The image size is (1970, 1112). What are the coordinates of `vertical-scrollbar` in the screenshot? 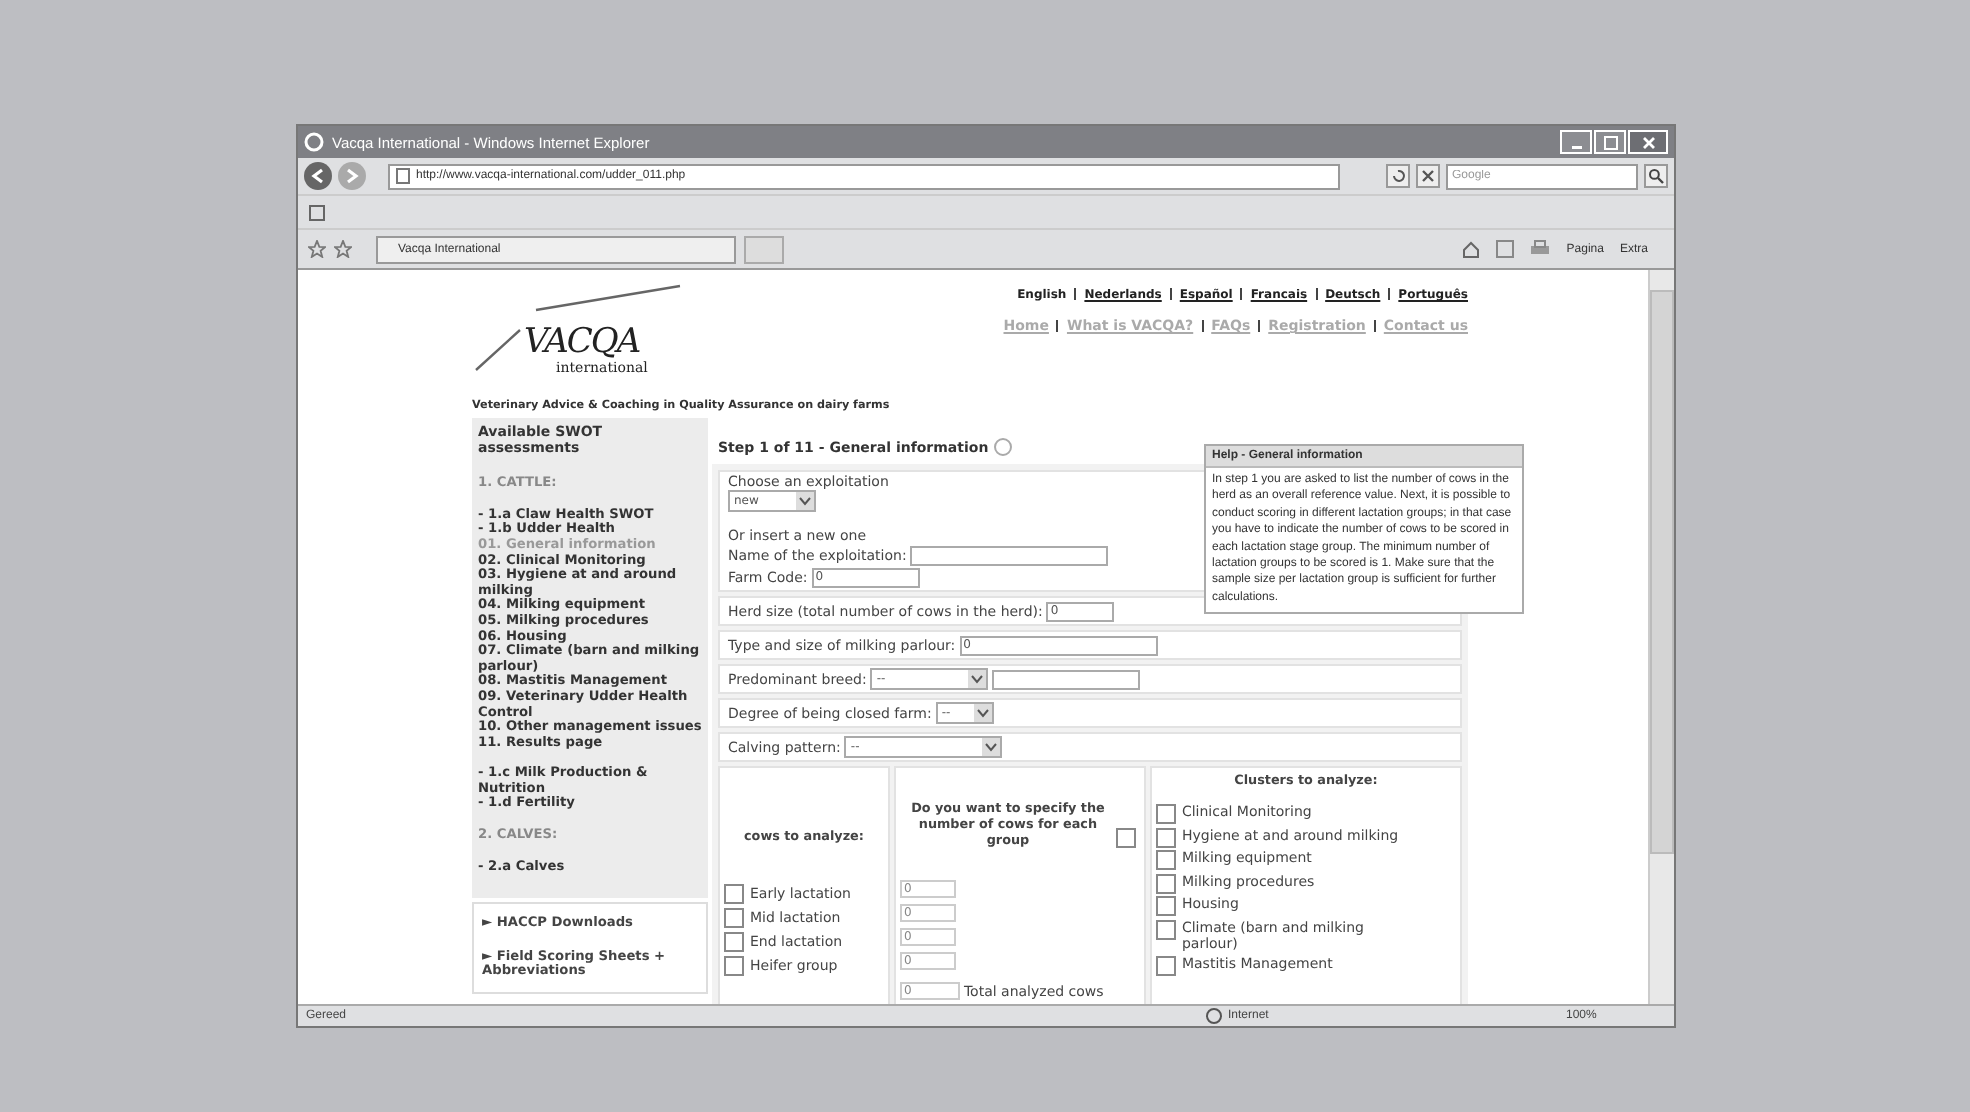 It's located at (1661, 637).